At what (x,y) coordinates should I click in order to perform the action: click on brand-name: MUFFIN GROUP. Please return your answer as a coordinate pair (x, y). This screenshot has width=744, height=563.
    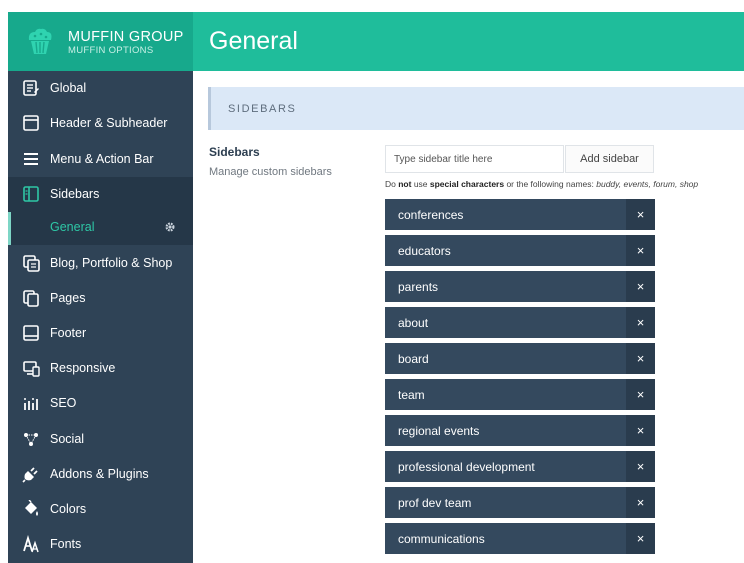
    Looking at the image, I should click on (126, 37).